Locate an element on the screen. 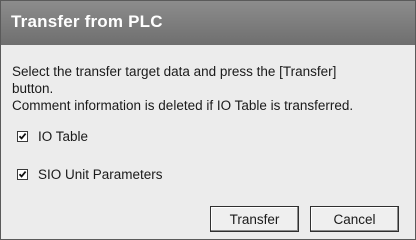 The height and width of the screenshot is (240, 416). io-table-checkbox is located at coordinates (22, 136).